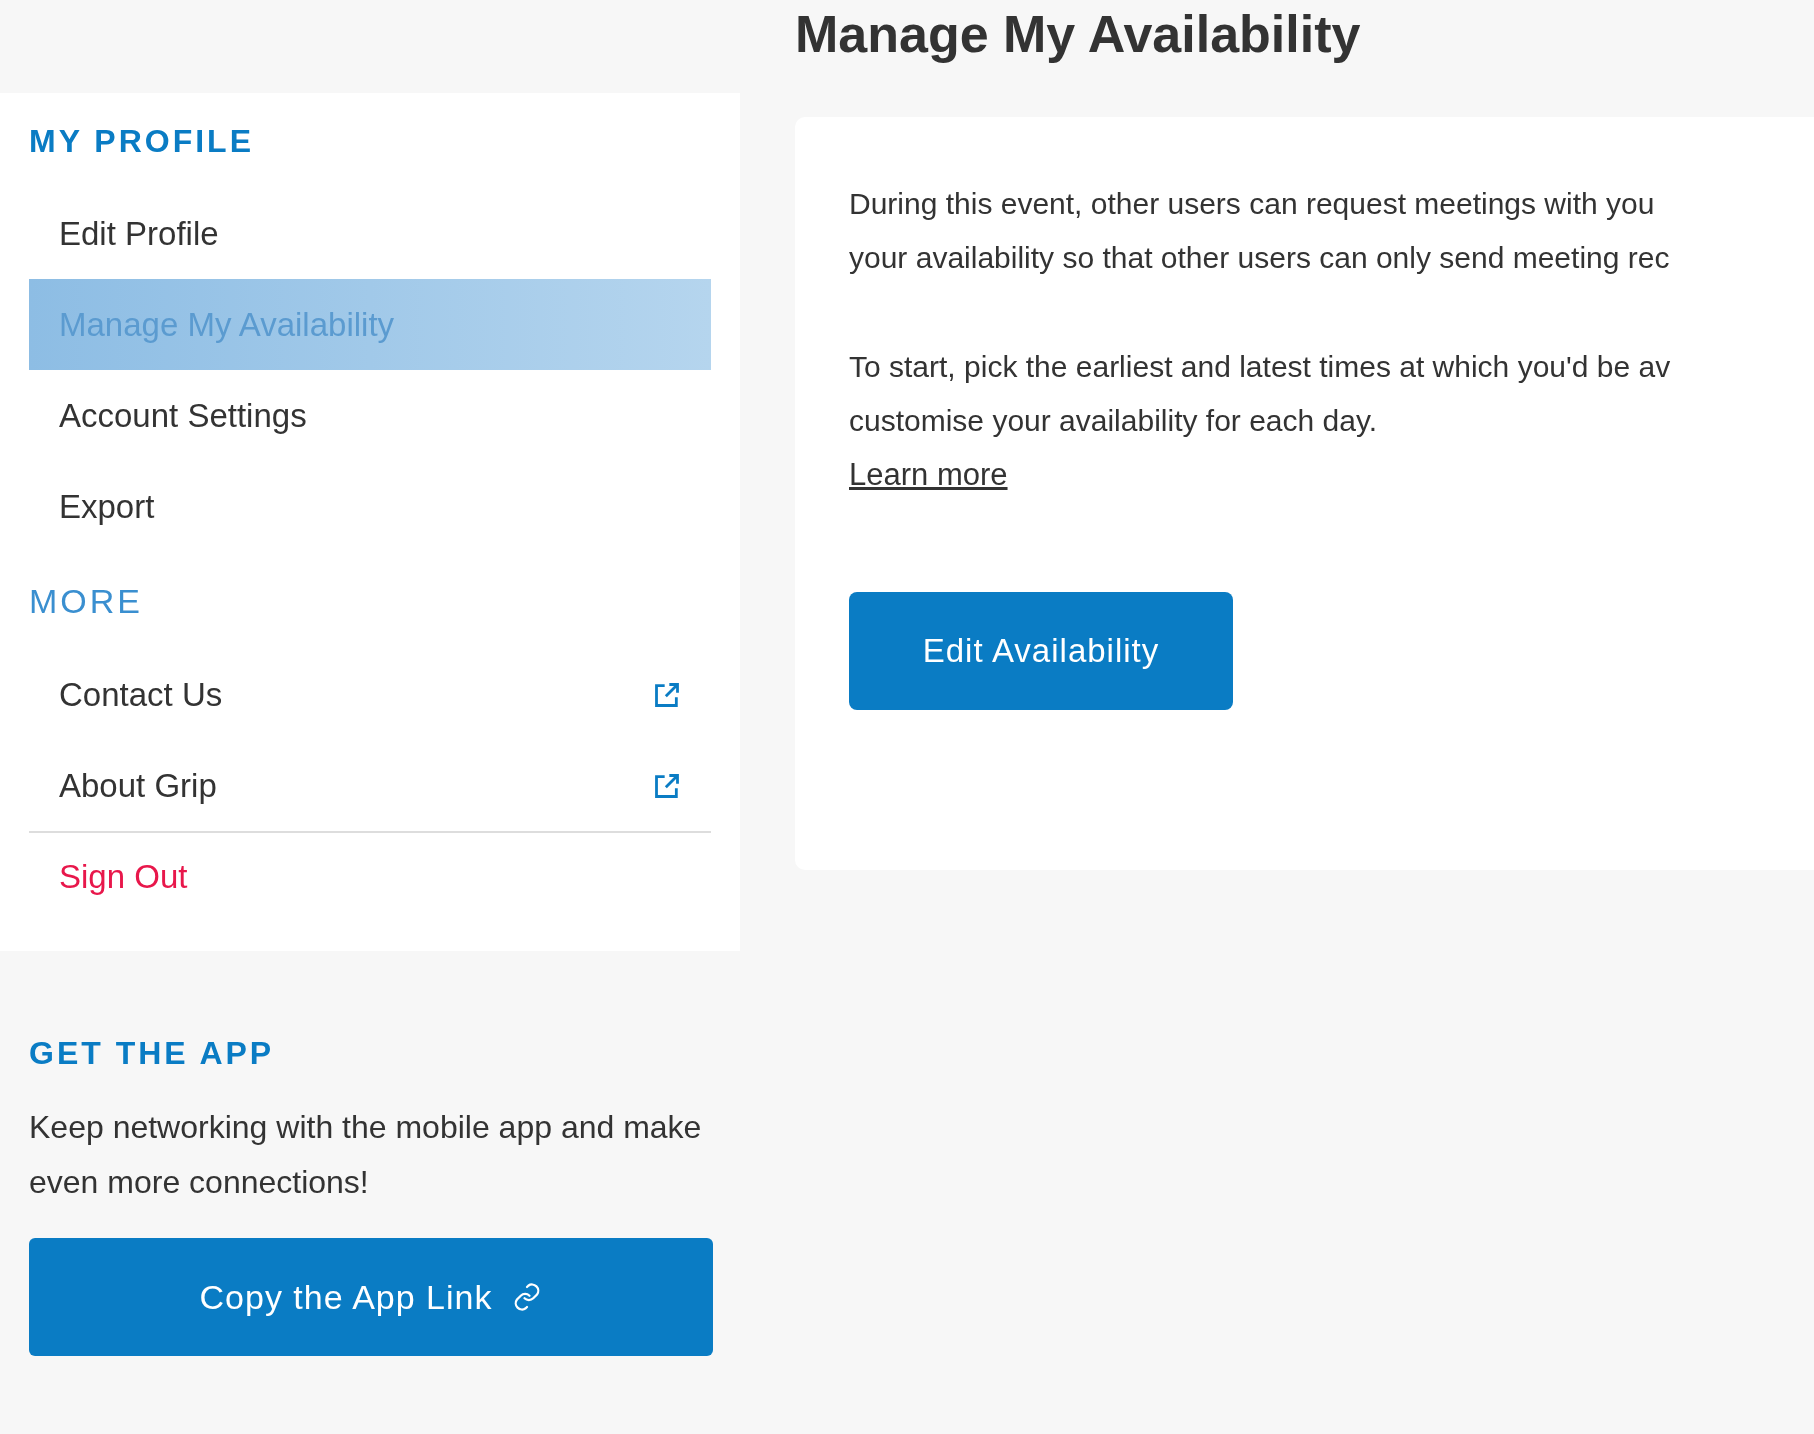 Image resolution: width=1814 pixels, height=1434 pixels. Describe the element at coordinates (370, 233) in the screenshot. I see `menu-item: Edit Profile` at that location.